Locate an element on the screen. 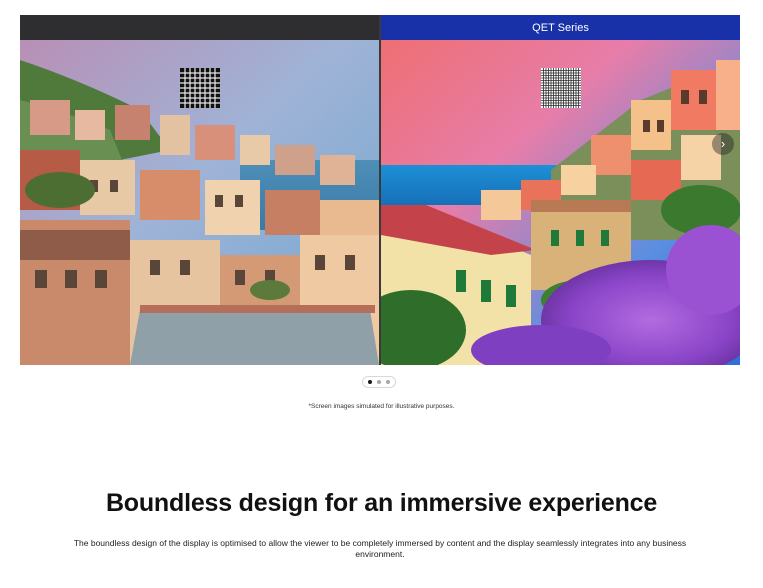  qet-series-label: QET Series is located at coordinates (560, 27).